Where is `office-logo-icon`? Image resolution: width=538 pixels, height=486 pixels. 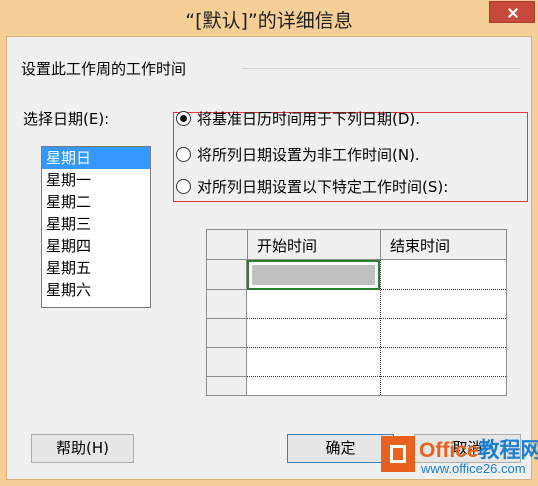 office-logo-icon is located at coordinates (398, 454).